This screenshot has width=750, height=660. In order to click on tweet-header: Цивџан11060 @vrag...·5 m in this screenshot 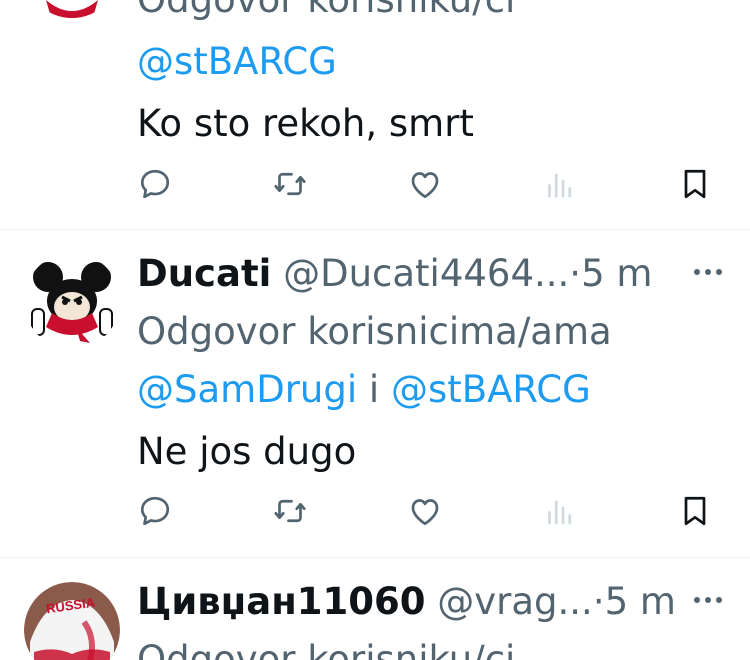, I will do `click(406, 601)`.